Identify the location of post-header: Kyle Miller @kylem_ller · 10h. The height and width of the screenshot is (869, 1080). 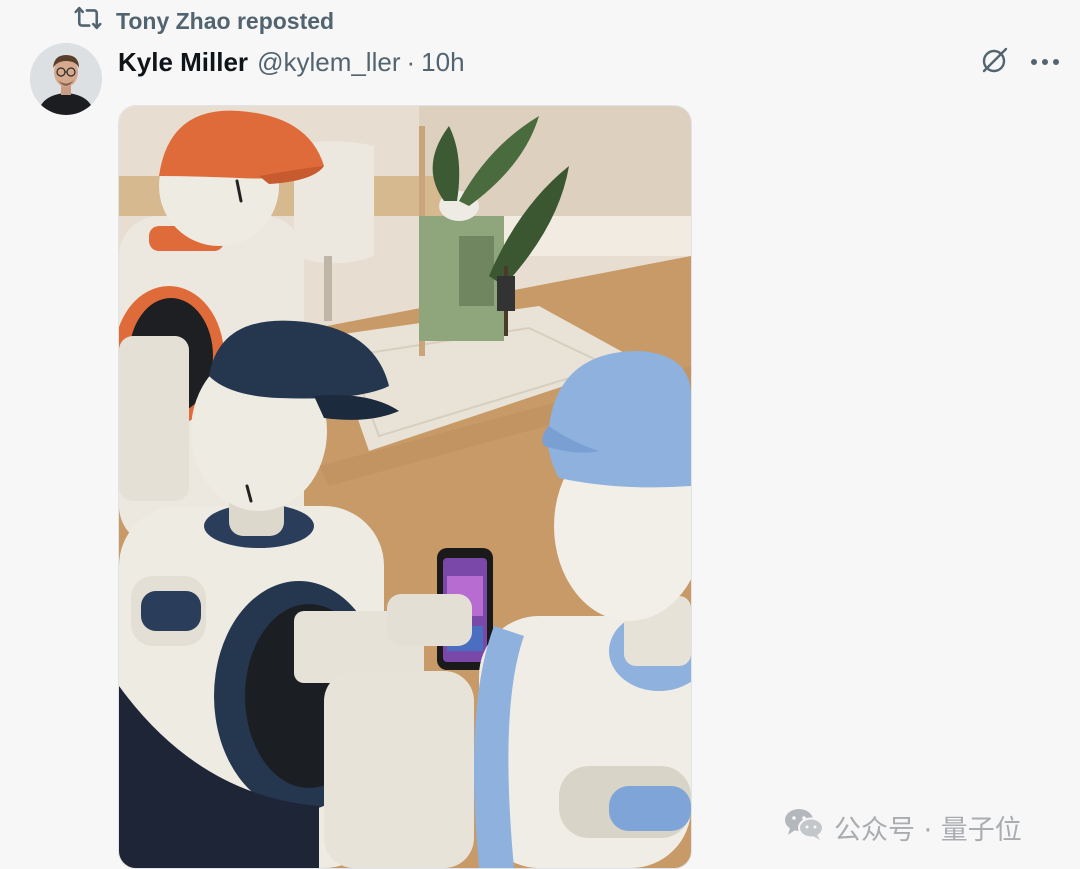
(291, 62).